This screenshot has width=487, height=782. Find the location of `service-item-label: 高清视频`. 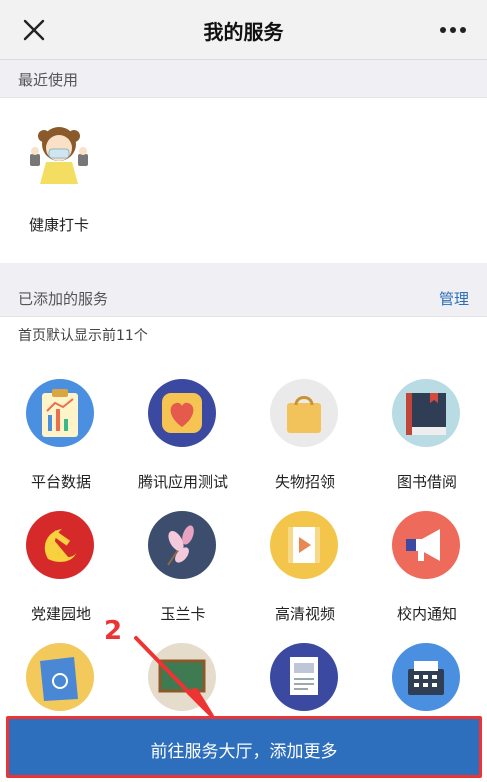

service-item-label: 高清视频 is located at coordinates (304, 614).